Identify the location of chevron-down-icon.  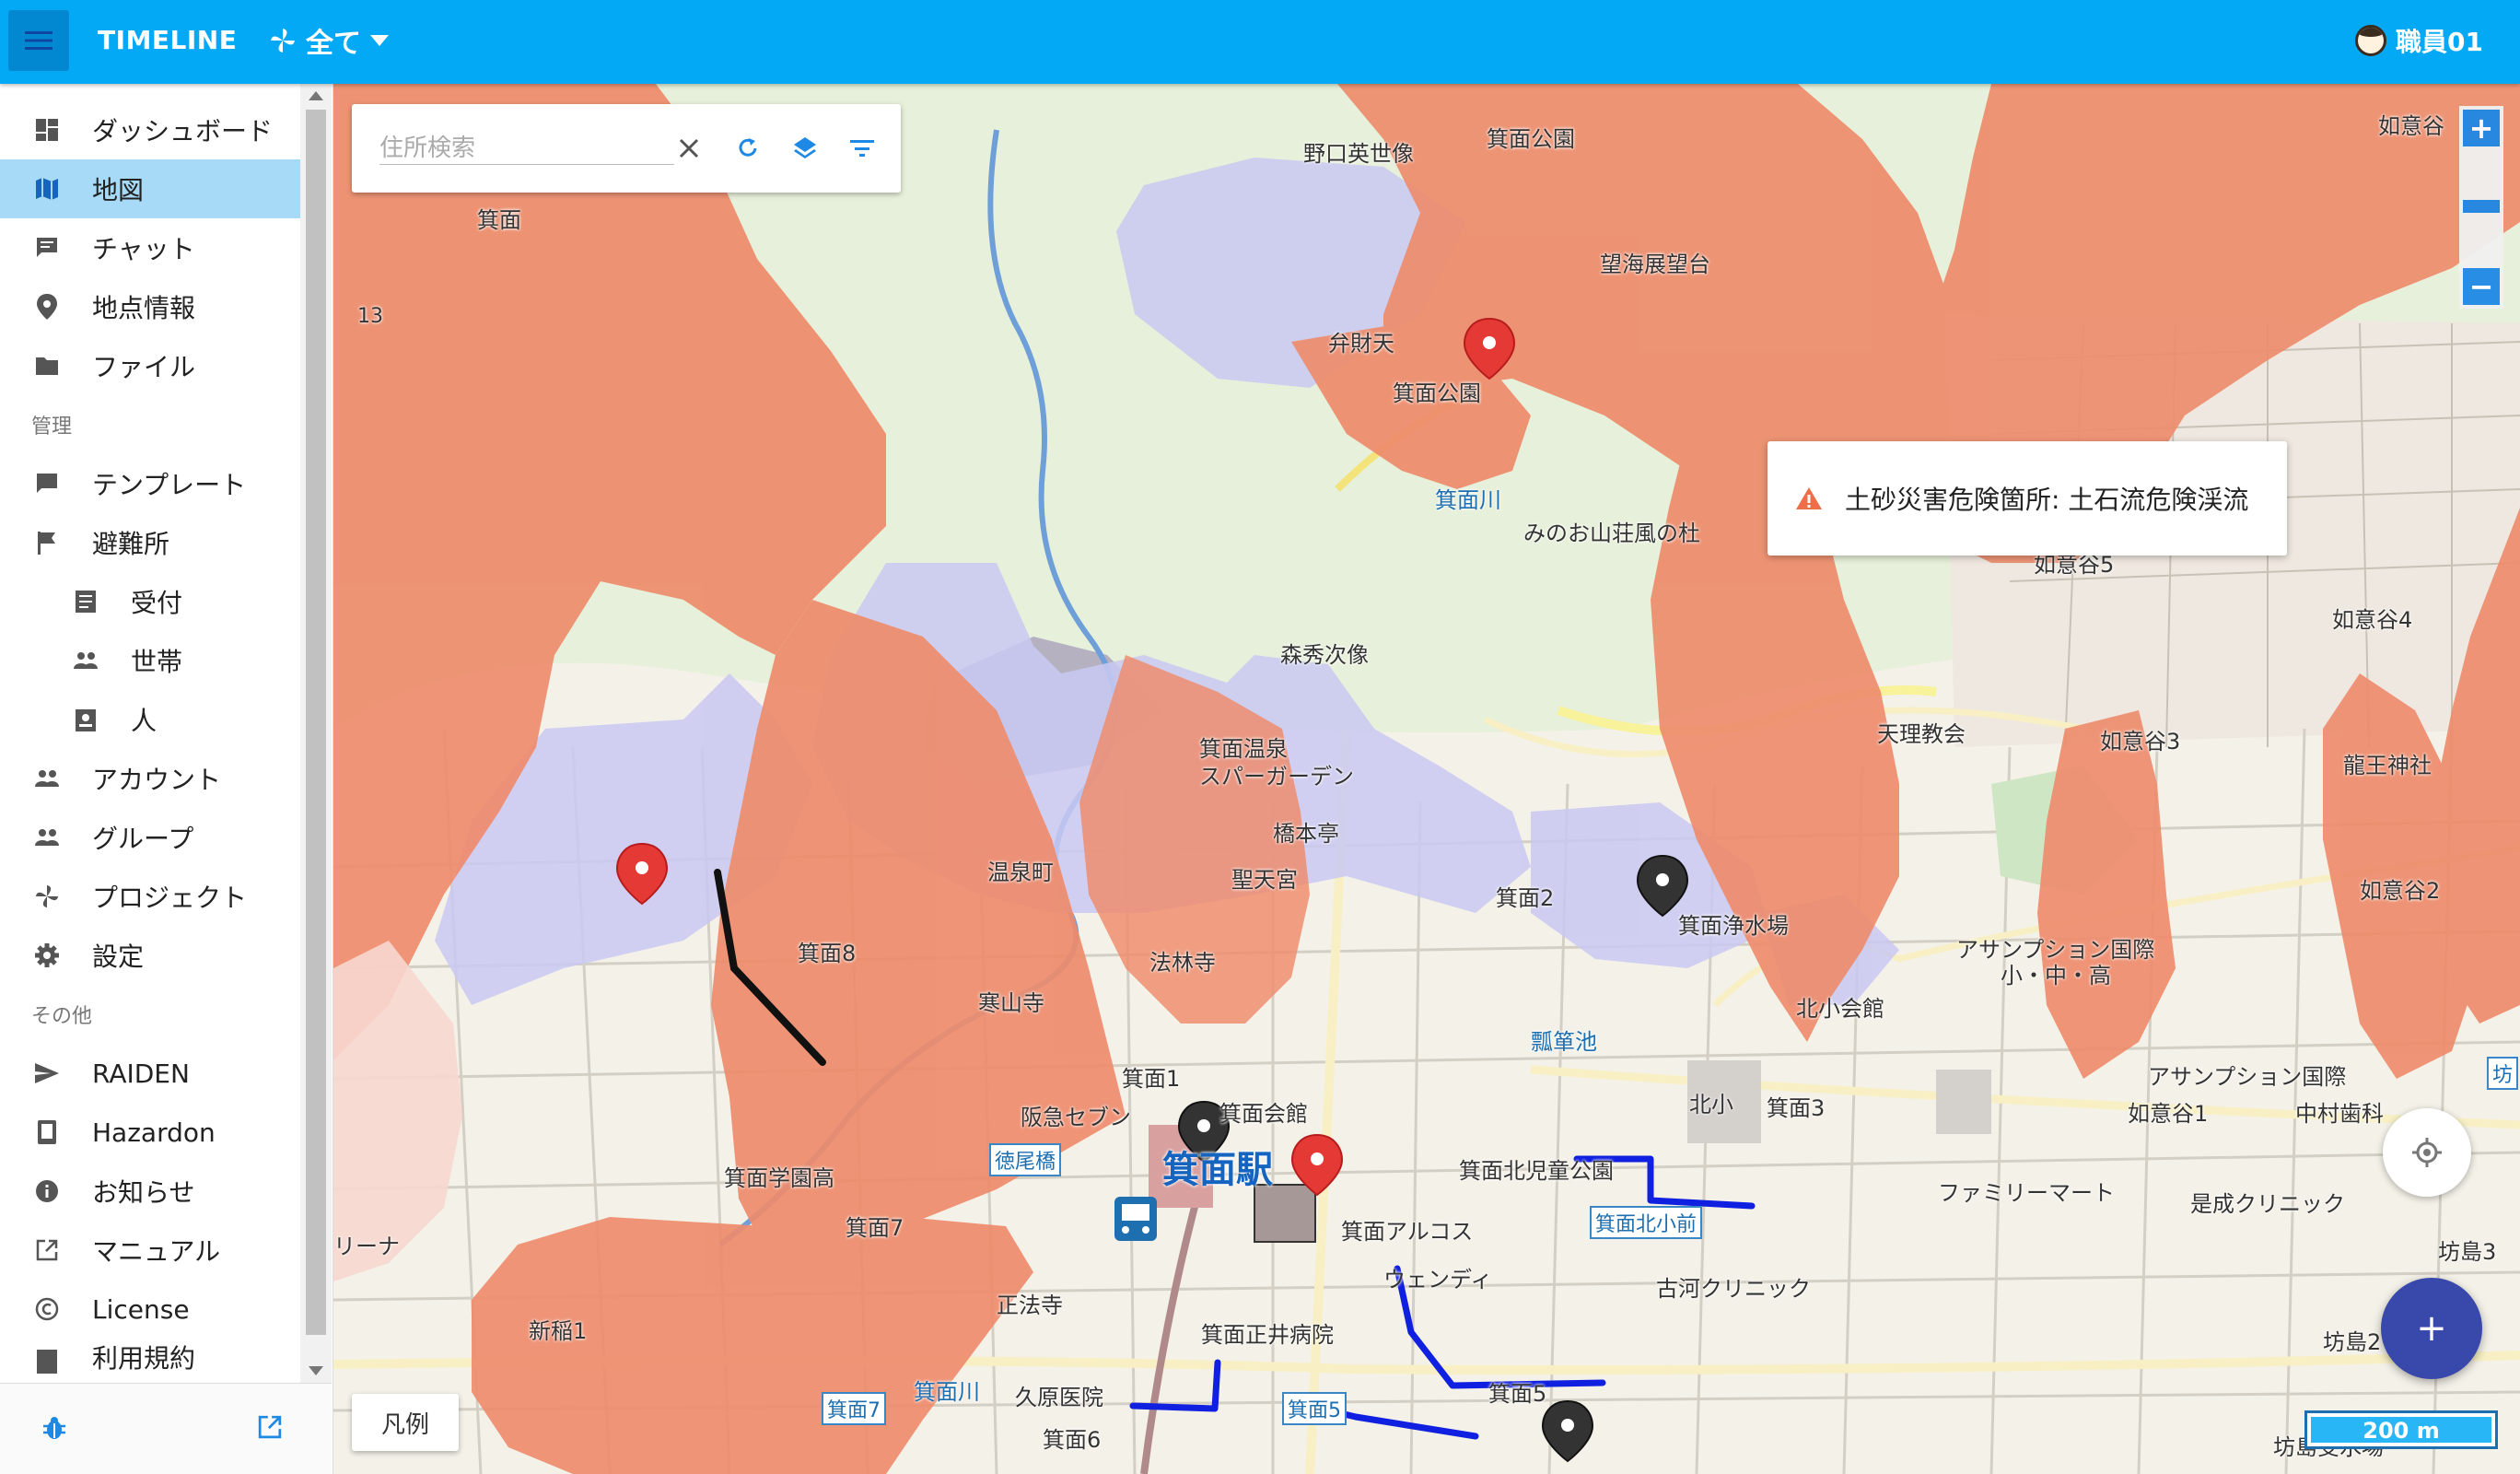
(379, 40).